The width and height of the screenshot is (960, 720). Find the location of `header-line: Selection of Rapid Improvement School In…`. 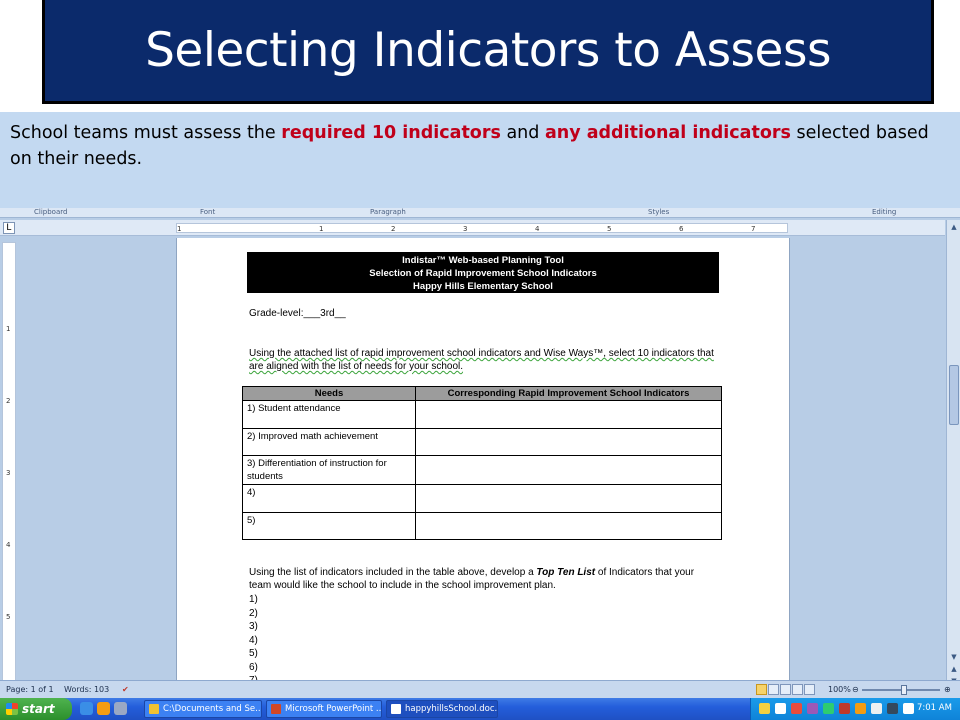

header-line: Selection of Rapid Improvement School In… is located at coordinates (483, 273).